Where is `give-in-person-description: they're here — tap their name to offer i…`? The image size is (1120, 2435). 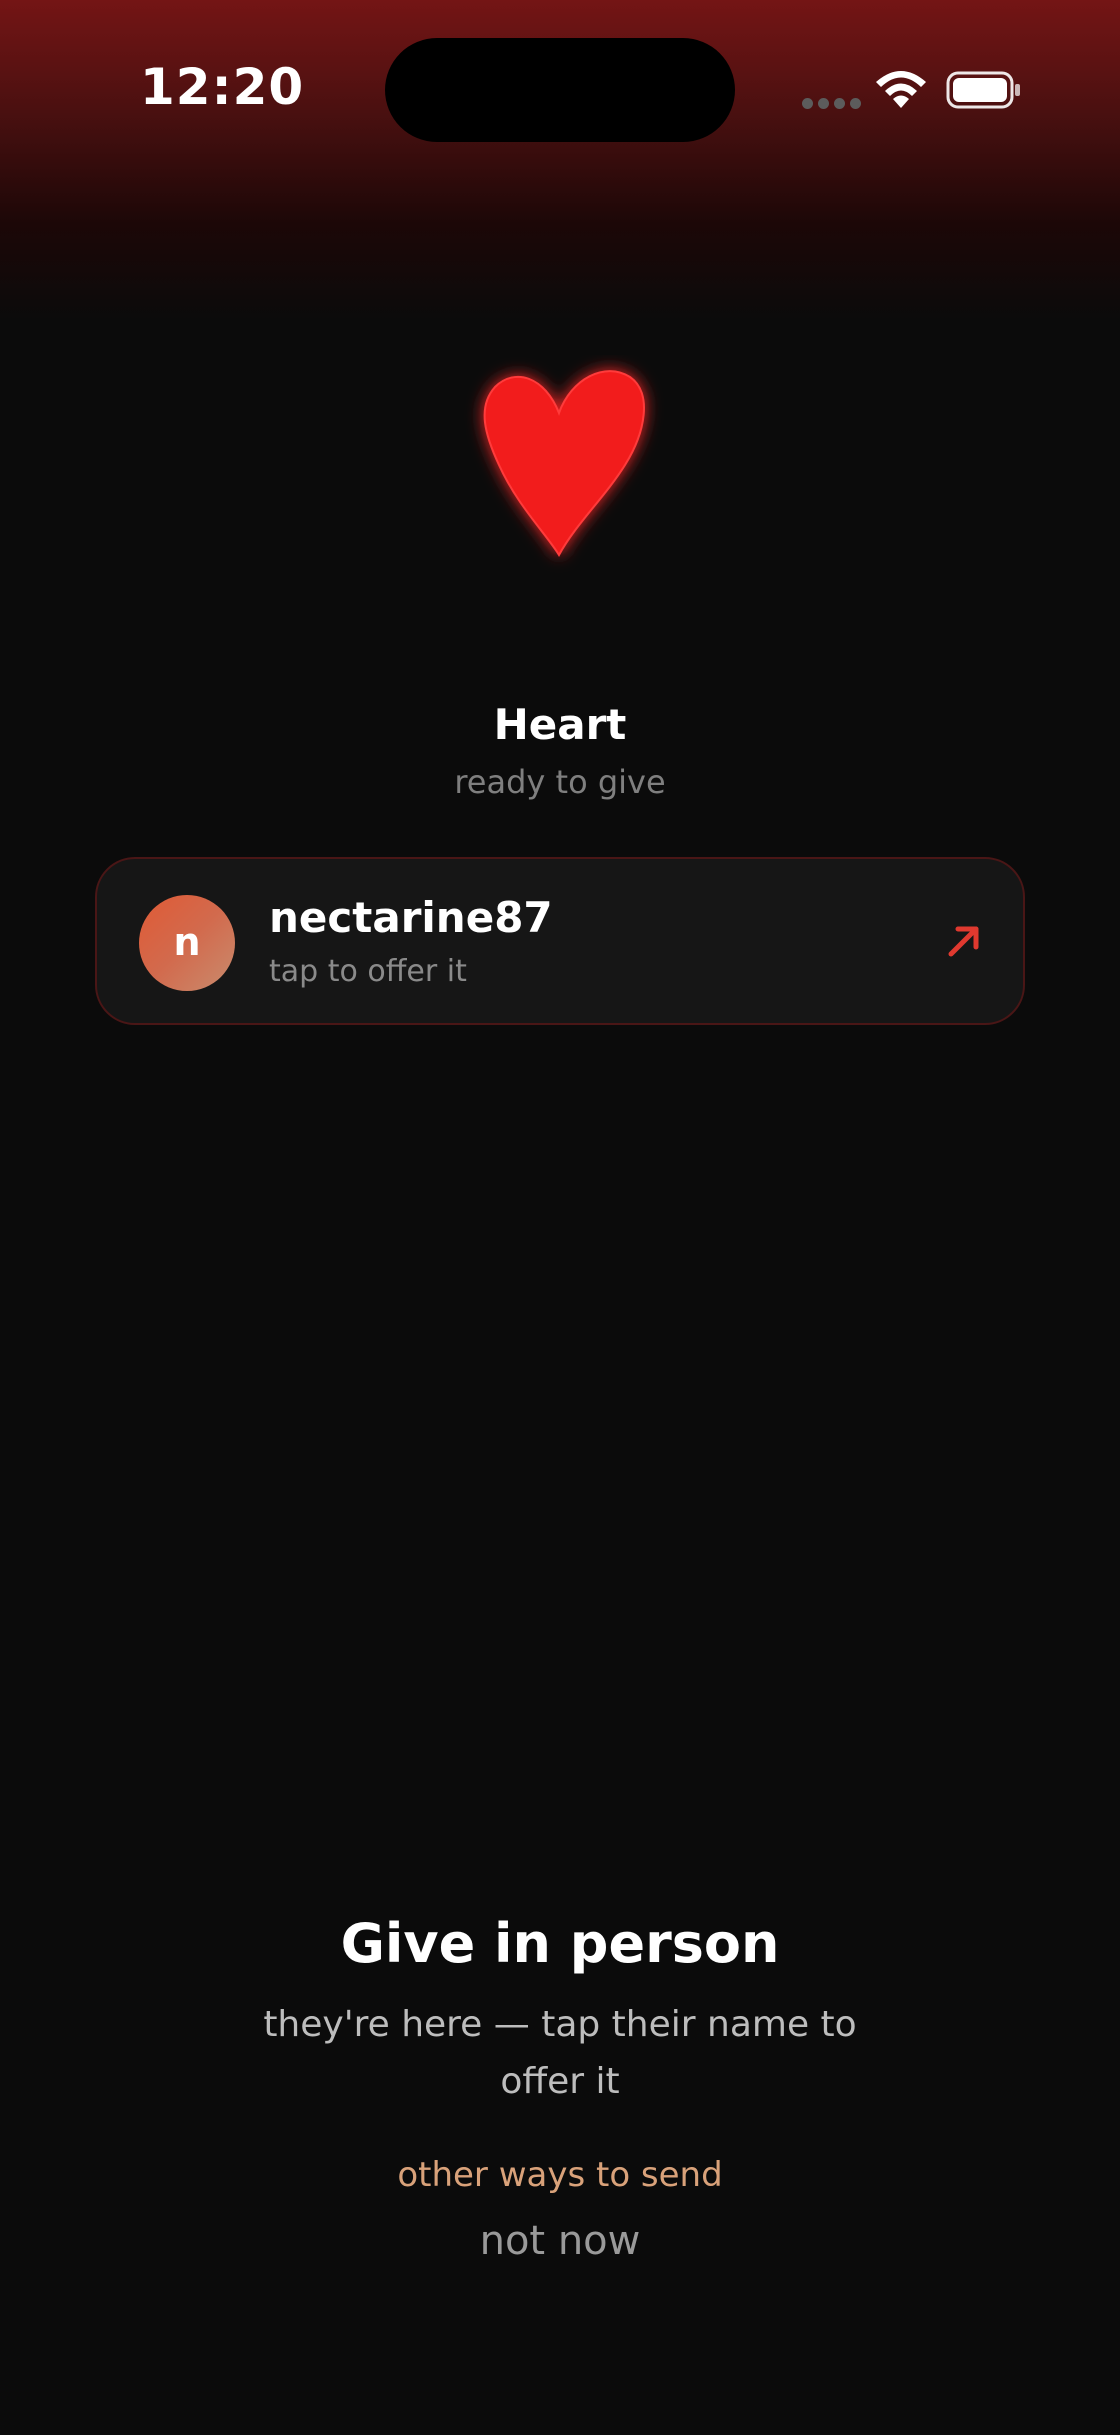
give-in-person-description: they're here — tap their name to offer i… is located at coordinates (560, 2053).